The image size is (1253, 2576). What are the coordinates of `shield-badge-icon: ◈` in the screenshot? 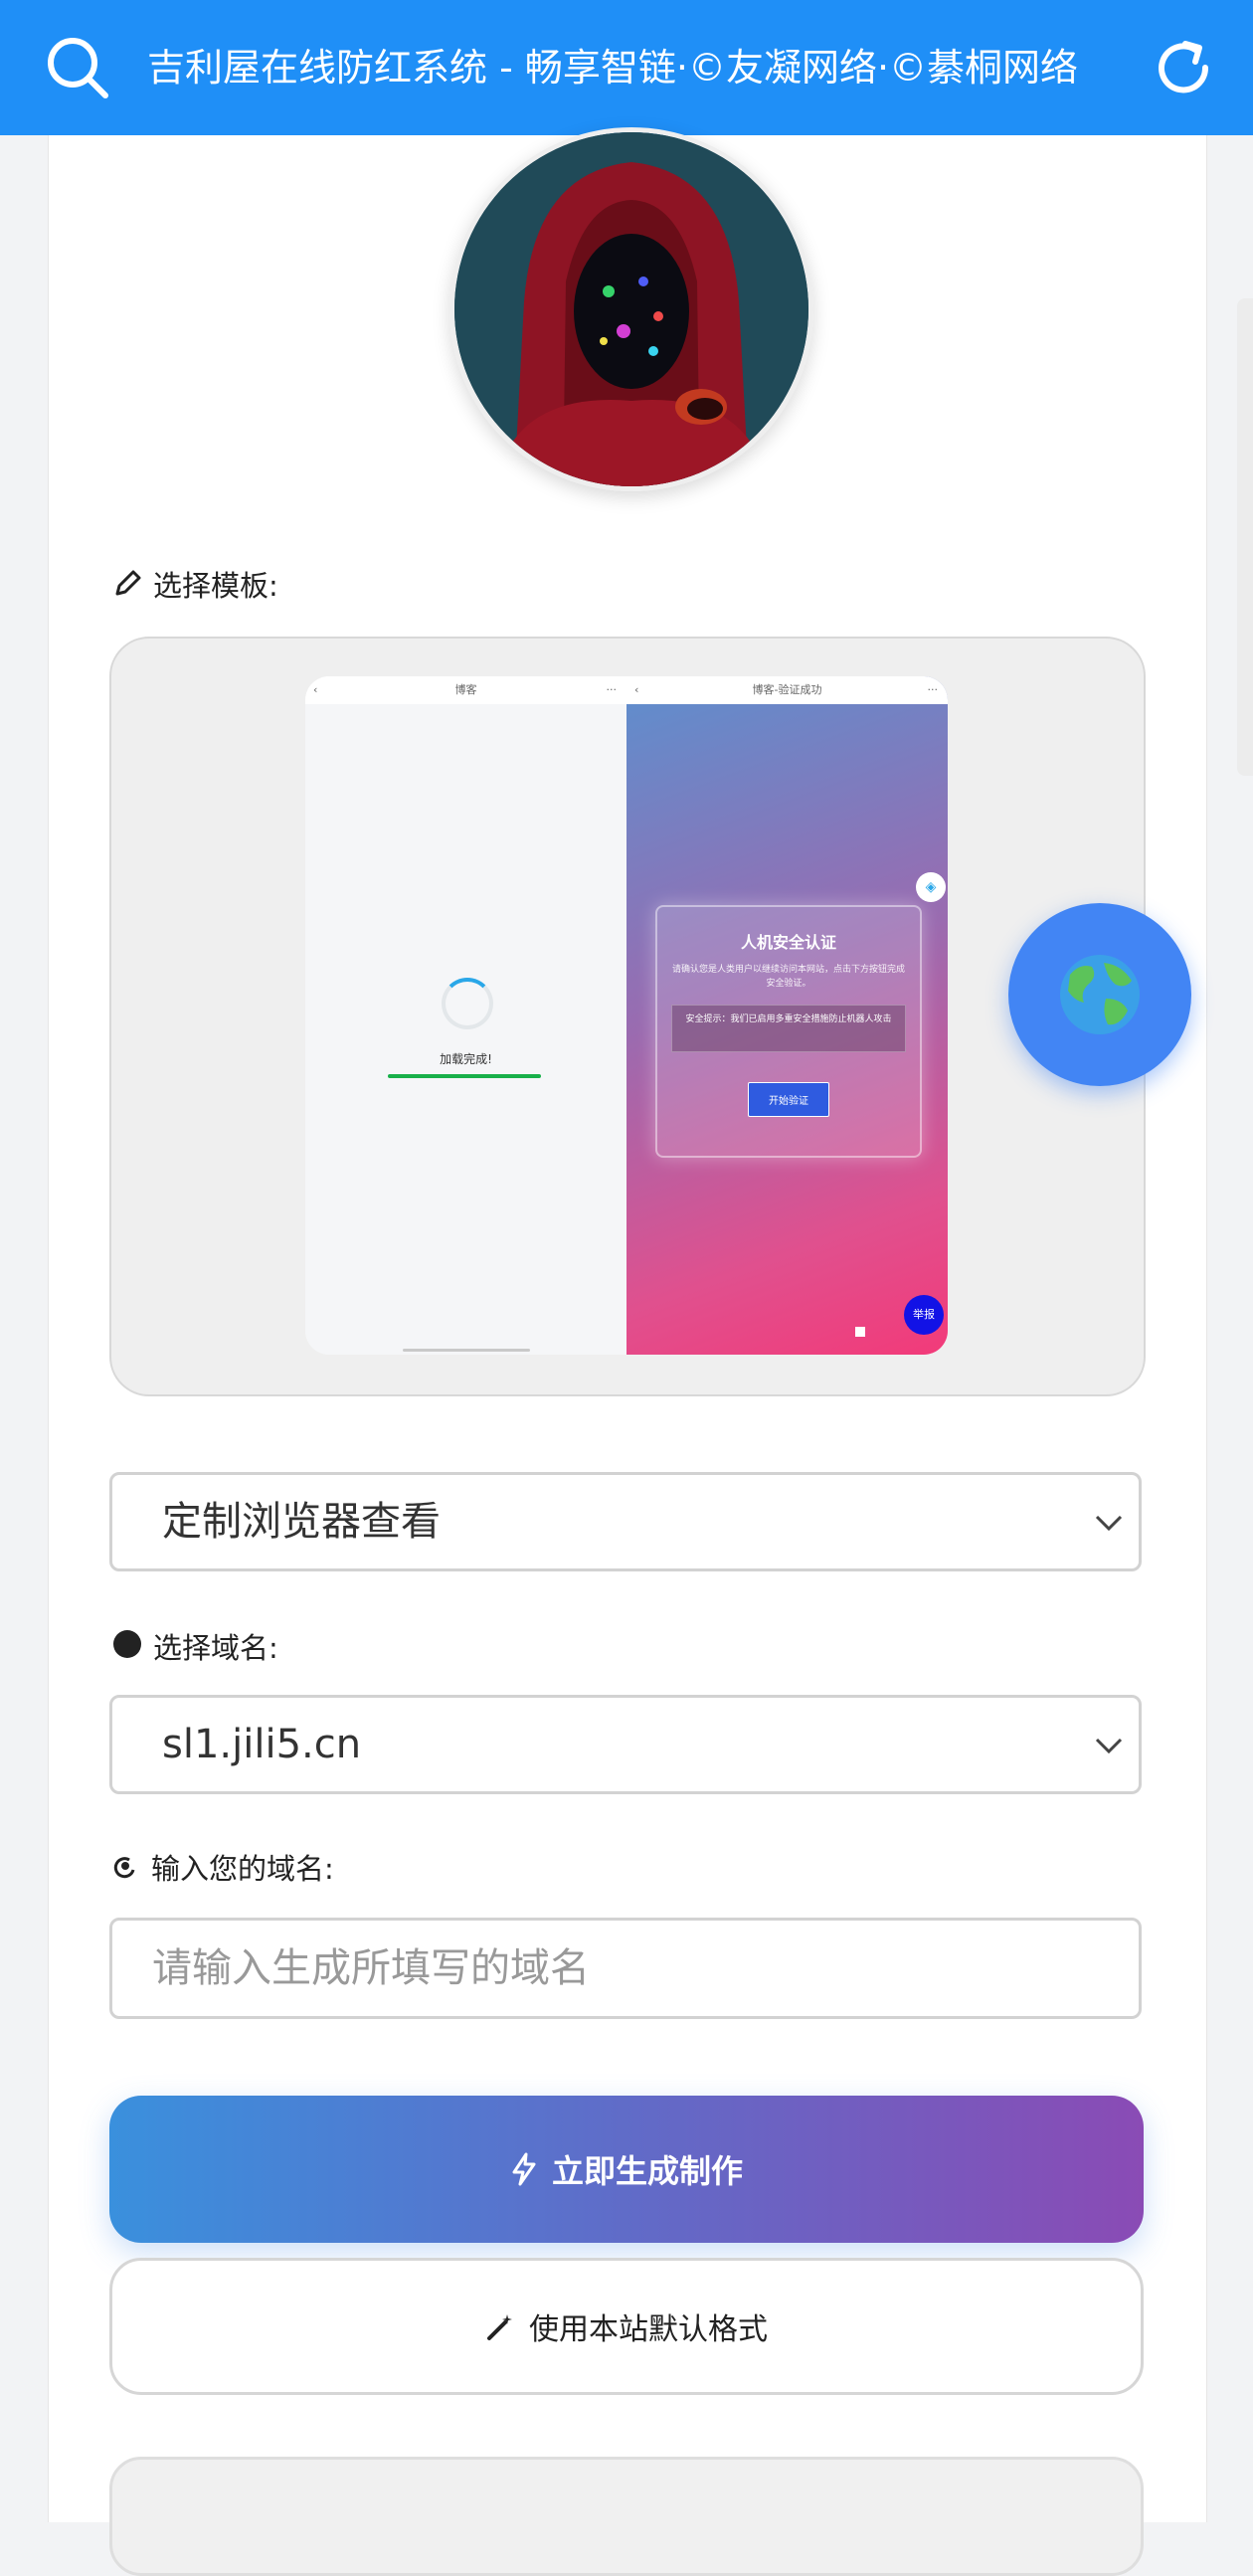 It's located at (931, 887).